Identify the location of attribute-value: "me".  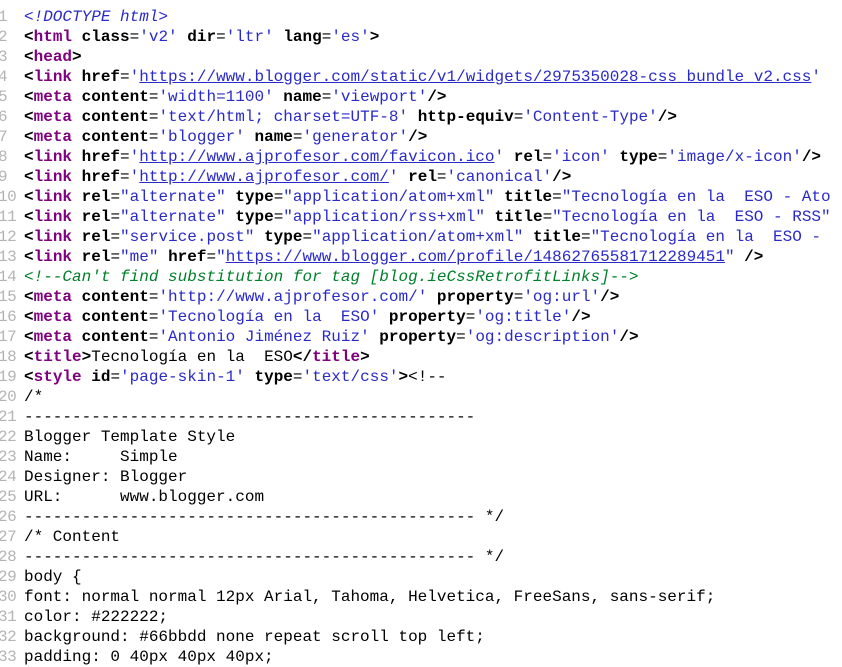
(139, 257).